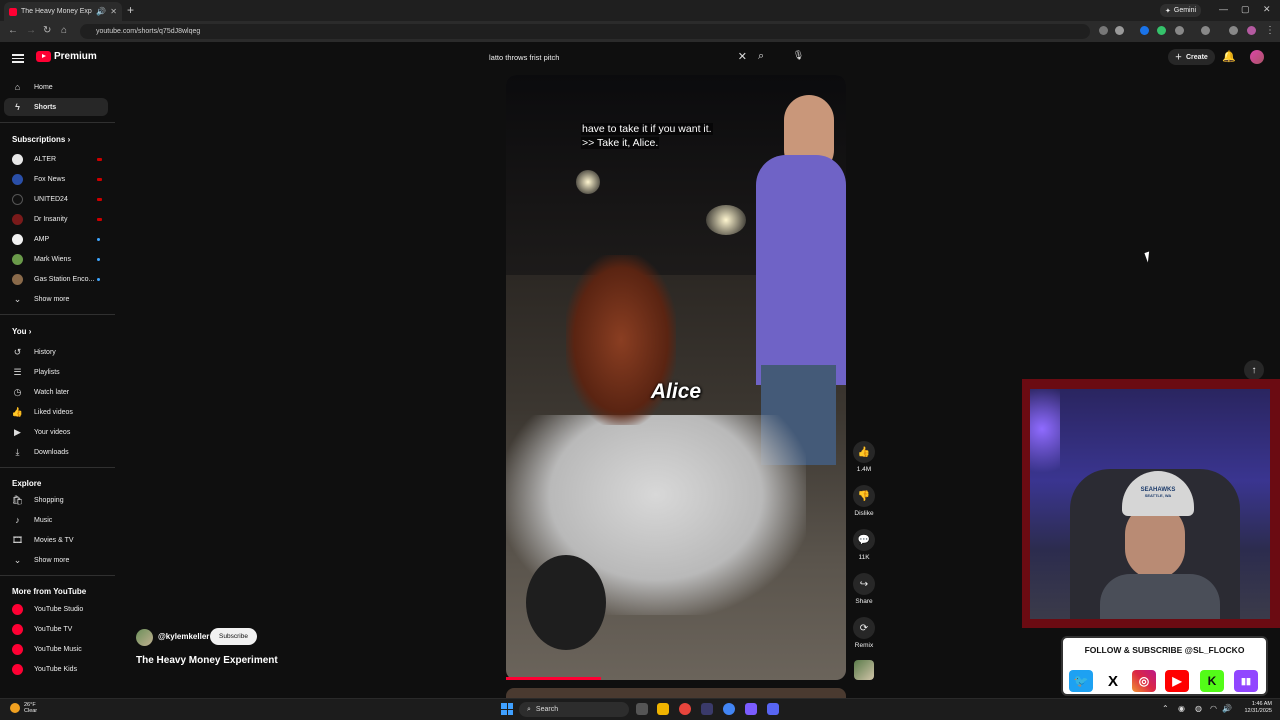 This screenshot has width=1280, height=720. What do you see at coordinates (566, 602) in the screenshot?
I see `video-frame-wheel` at bounding box center [566, 602].